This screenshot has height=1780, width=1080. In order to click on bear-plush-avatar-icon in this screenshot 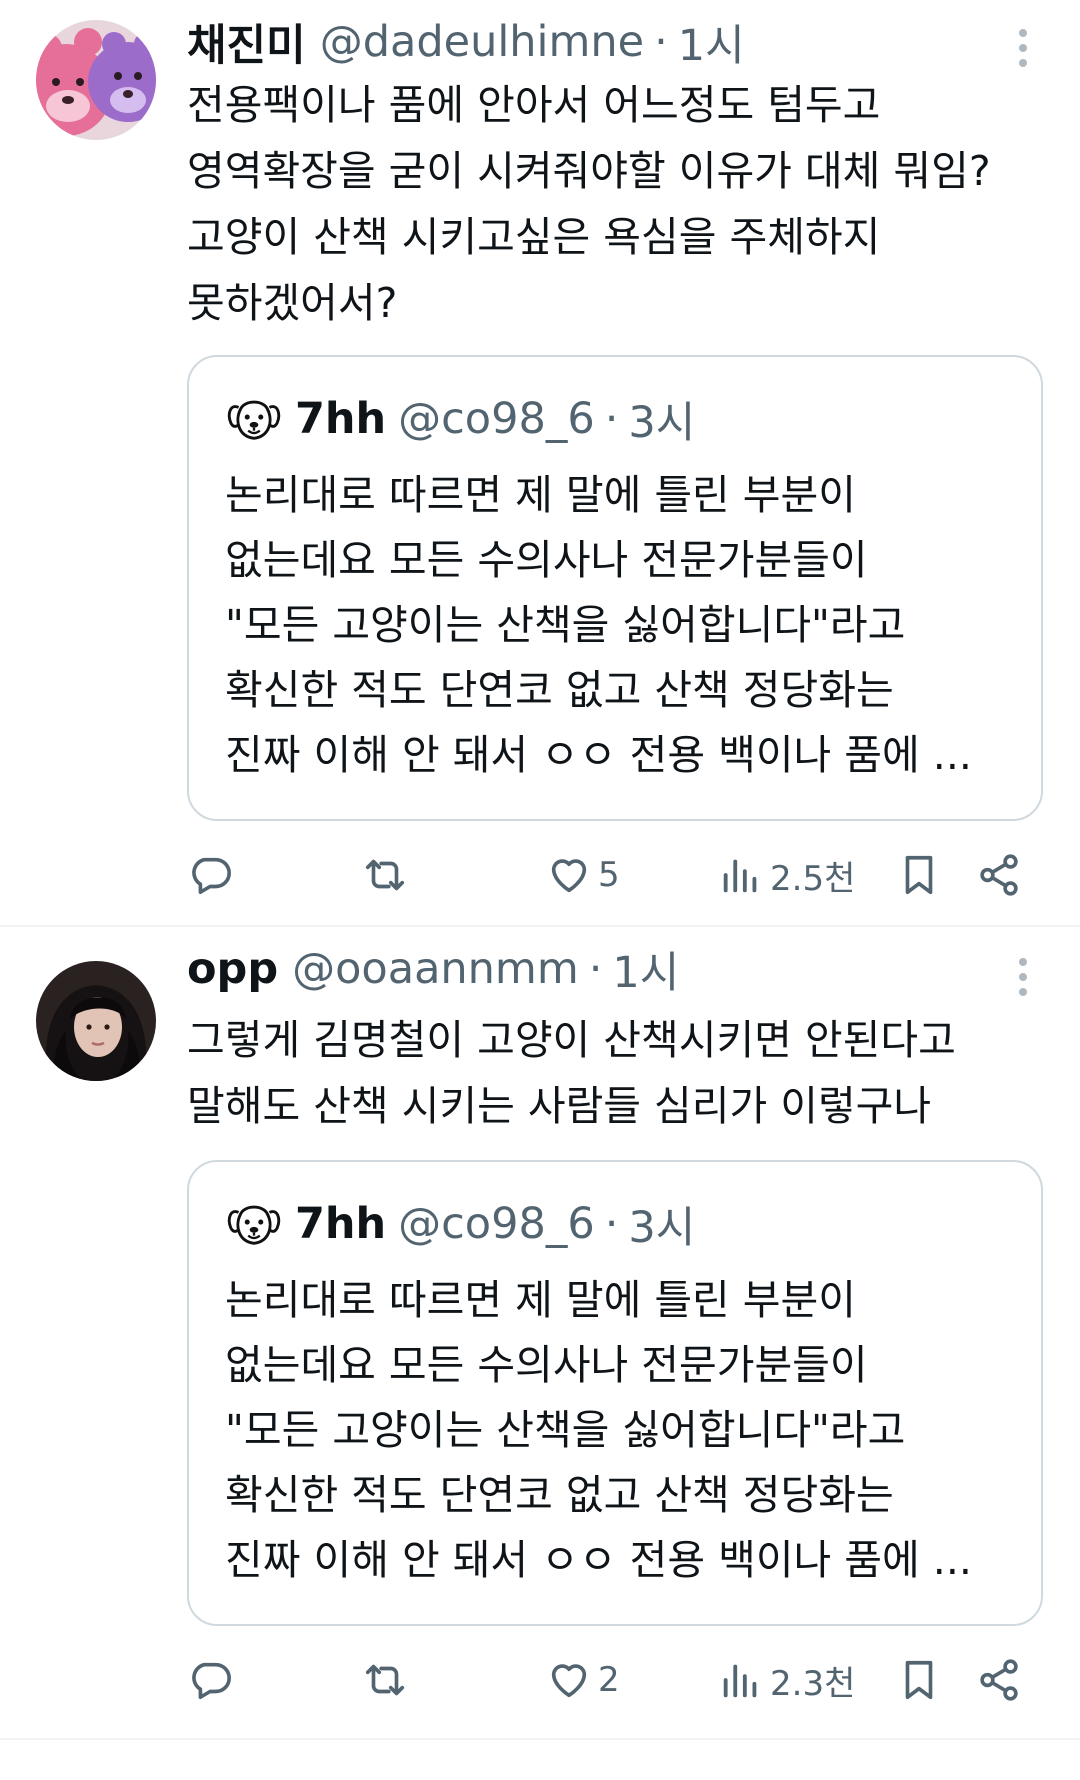, I will do `click(96, 80)`.